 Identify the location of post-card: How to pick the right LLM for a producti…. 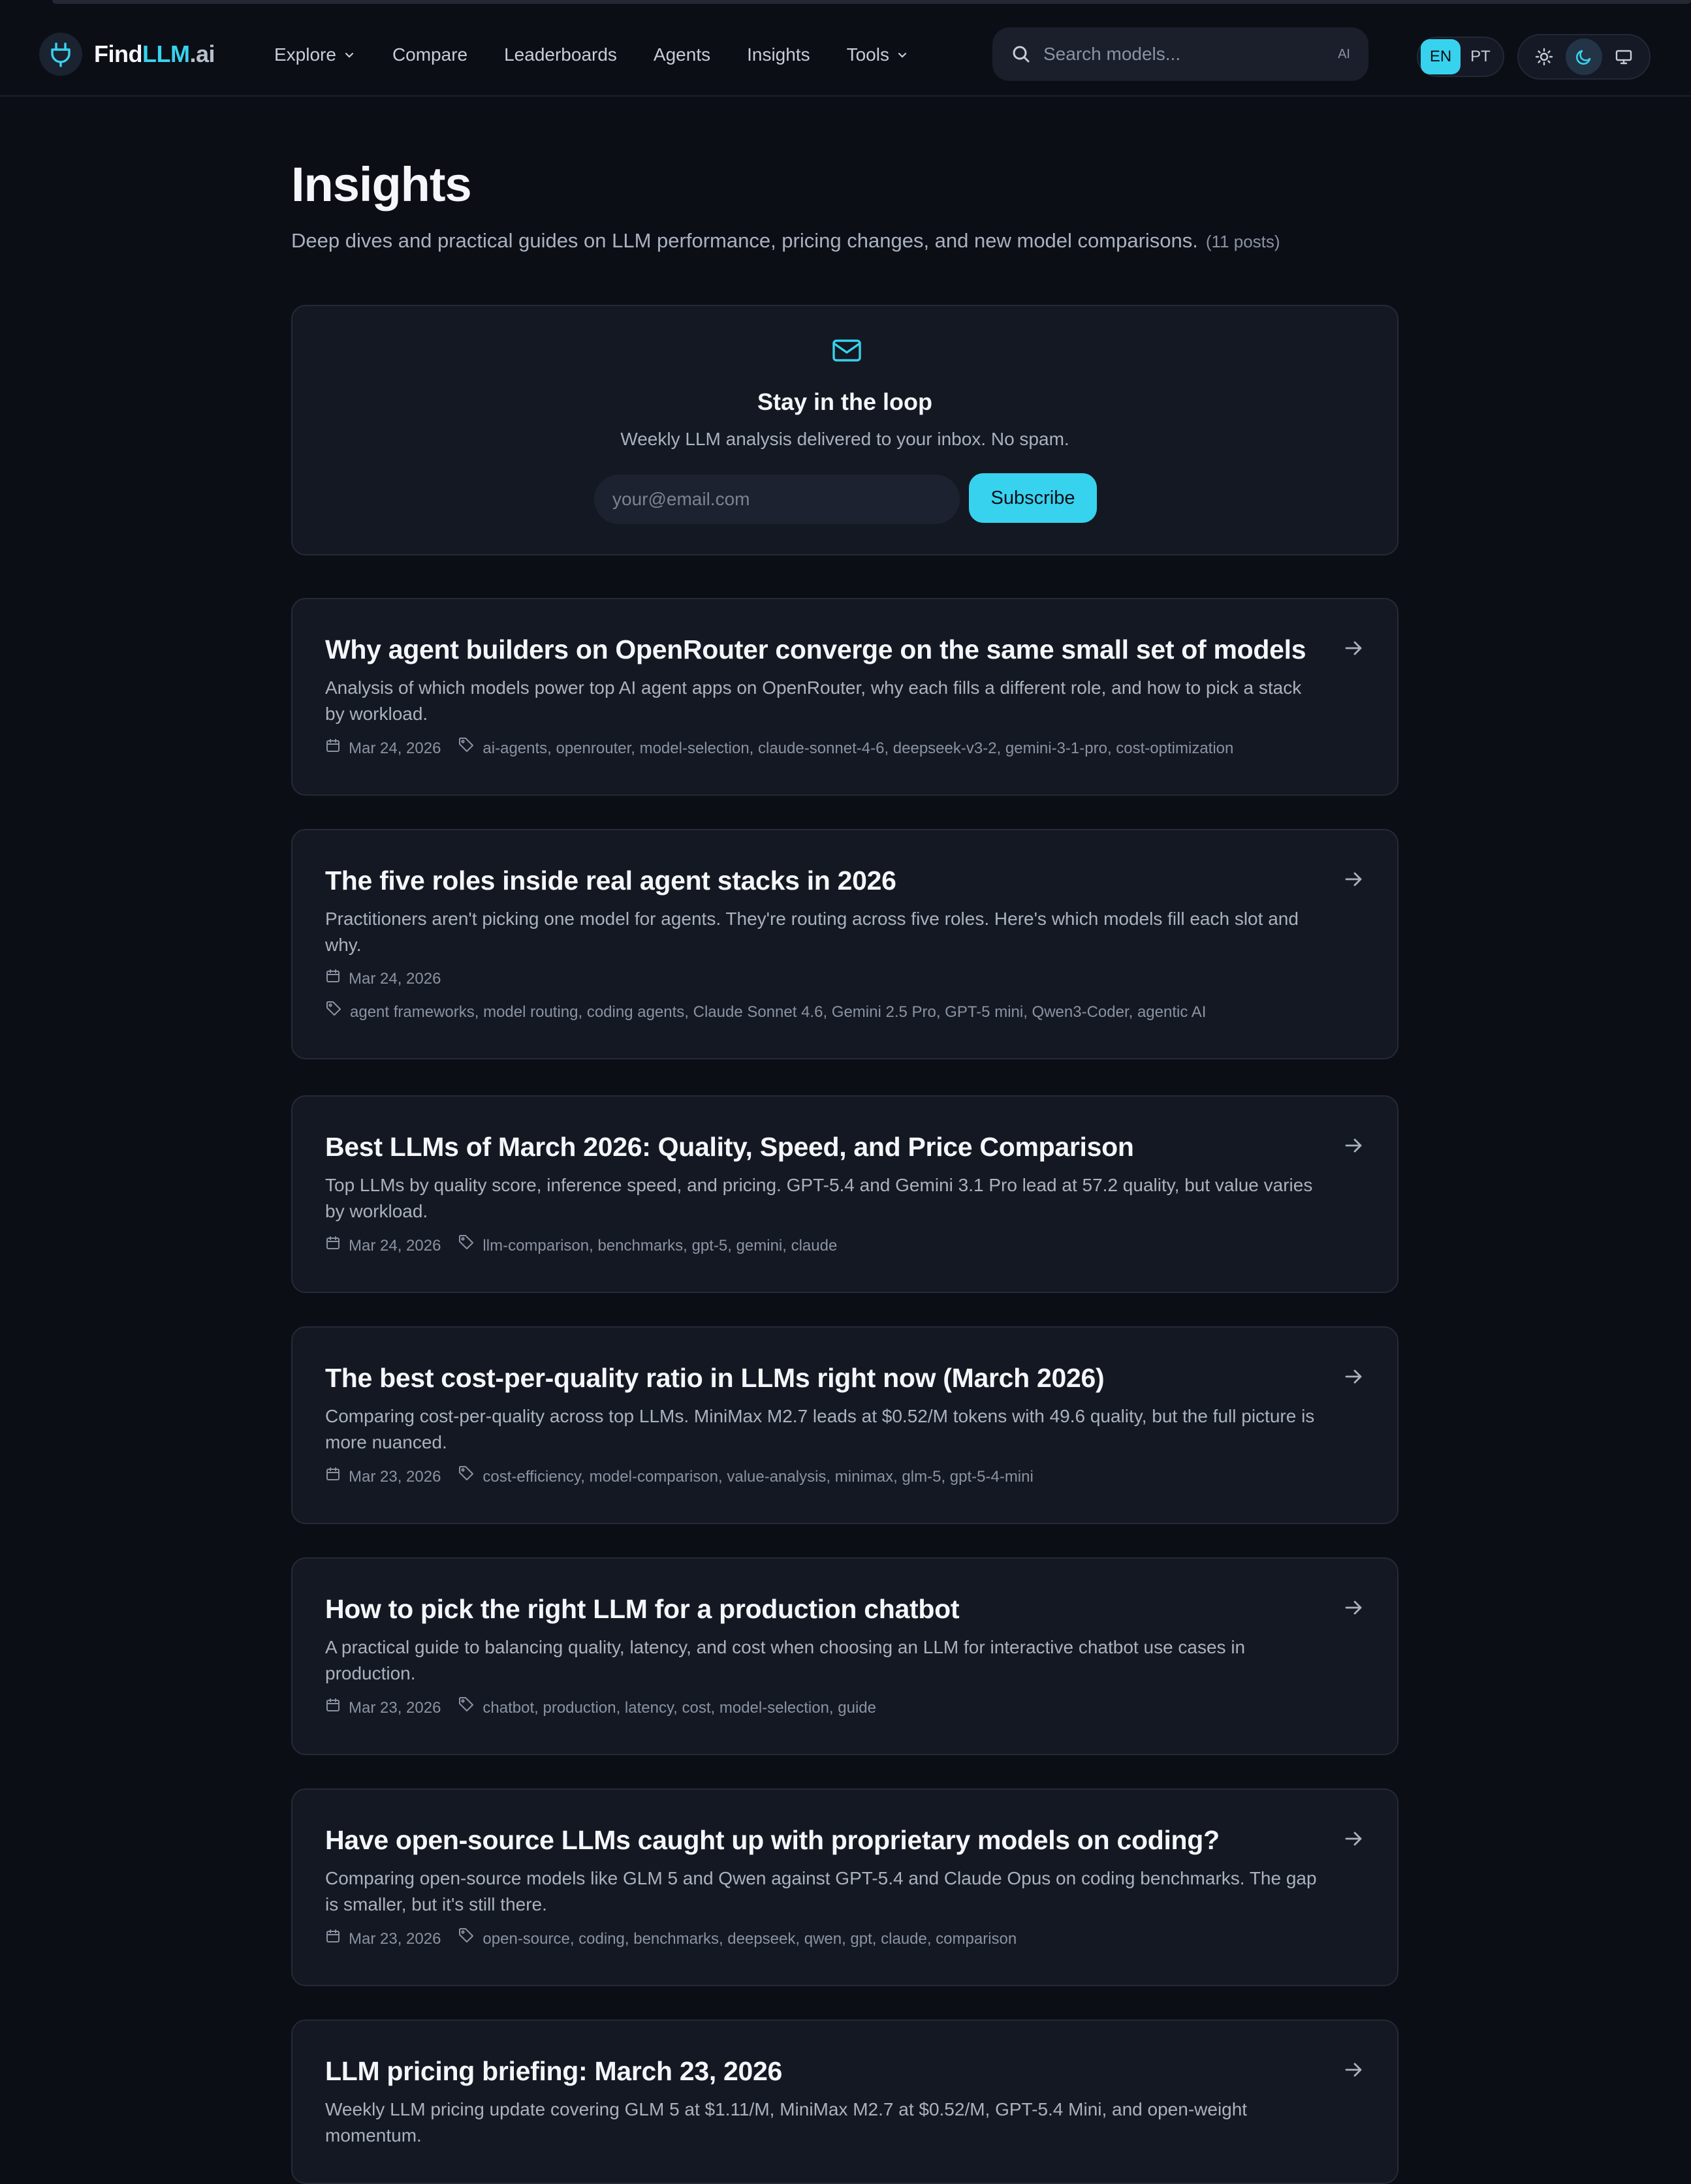
(845, 1656).